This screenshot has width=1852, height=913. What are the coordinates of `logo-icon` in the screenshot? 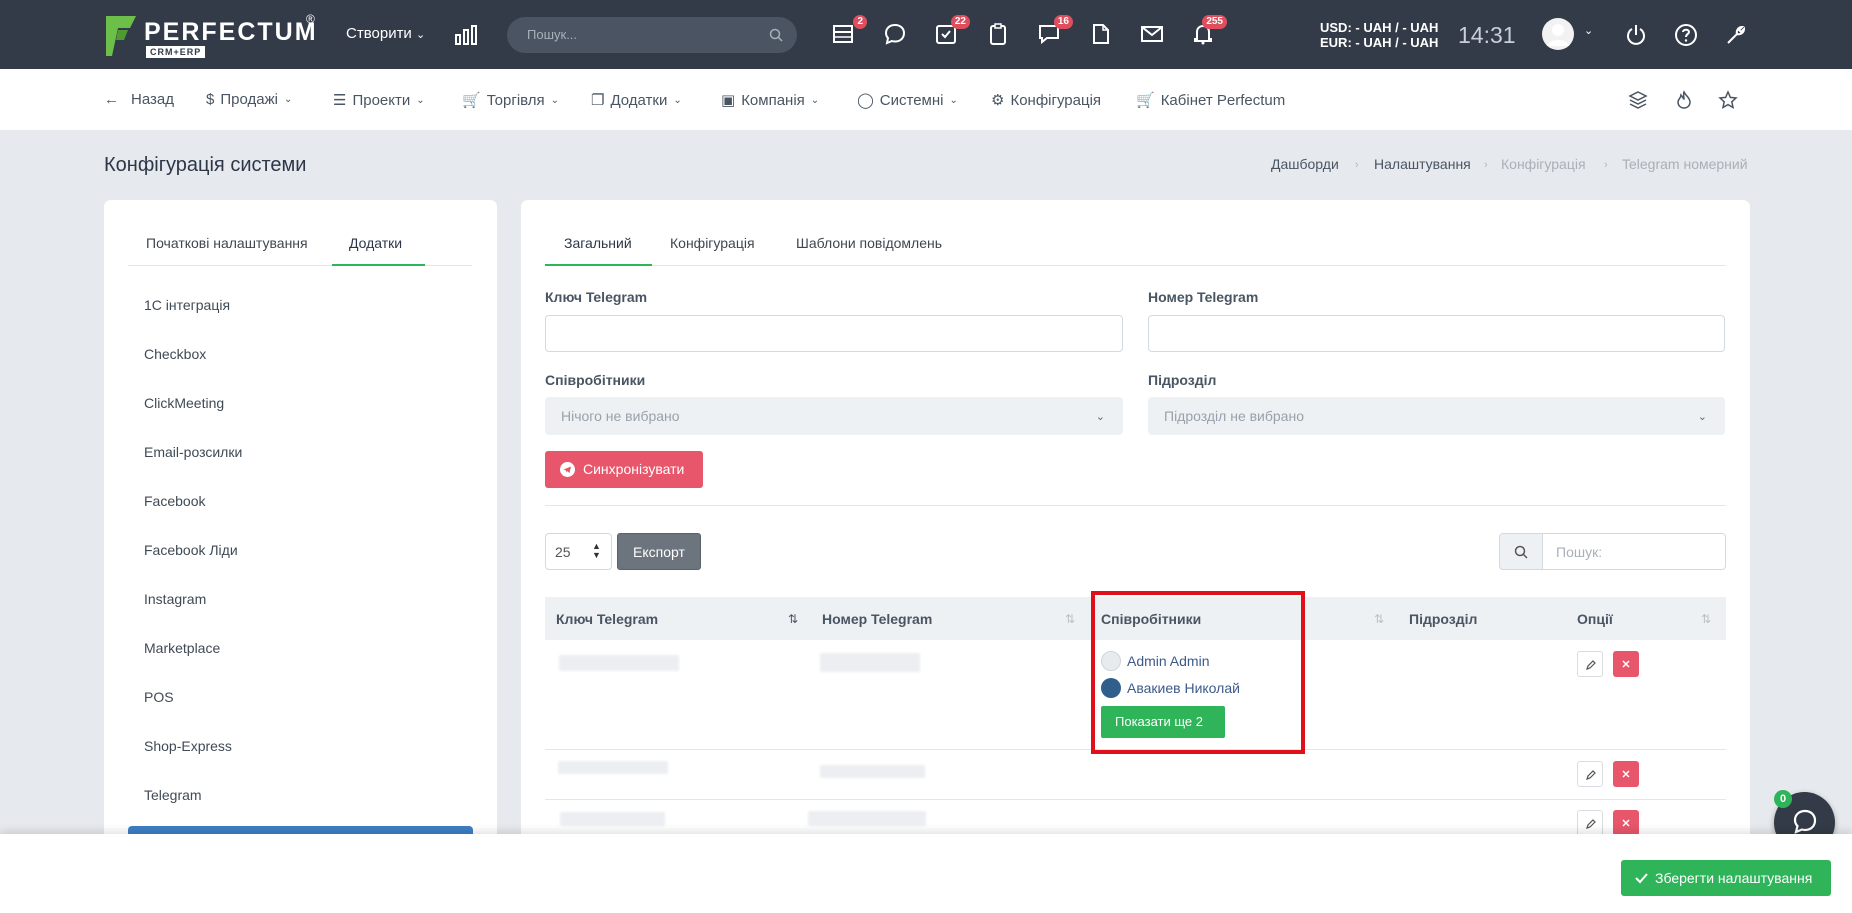 It's located at (121, 36).